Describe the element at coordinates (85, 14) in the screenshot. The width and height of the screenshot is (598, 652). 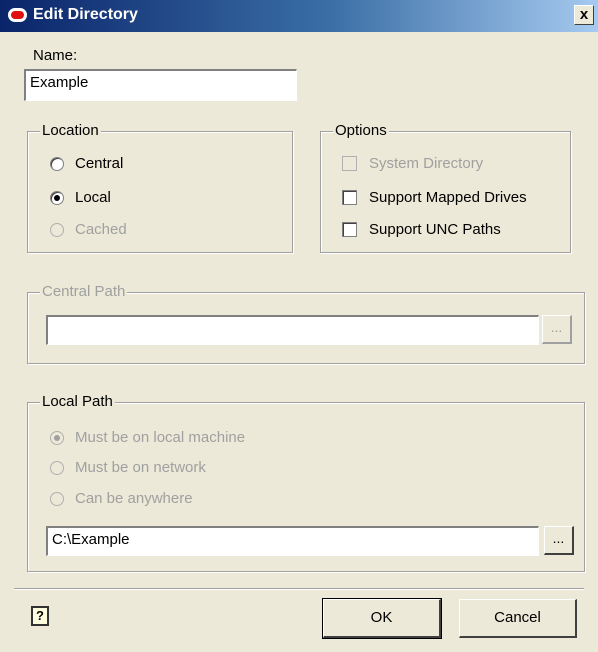
I see `dialog-title: Edit Directory` at that location.